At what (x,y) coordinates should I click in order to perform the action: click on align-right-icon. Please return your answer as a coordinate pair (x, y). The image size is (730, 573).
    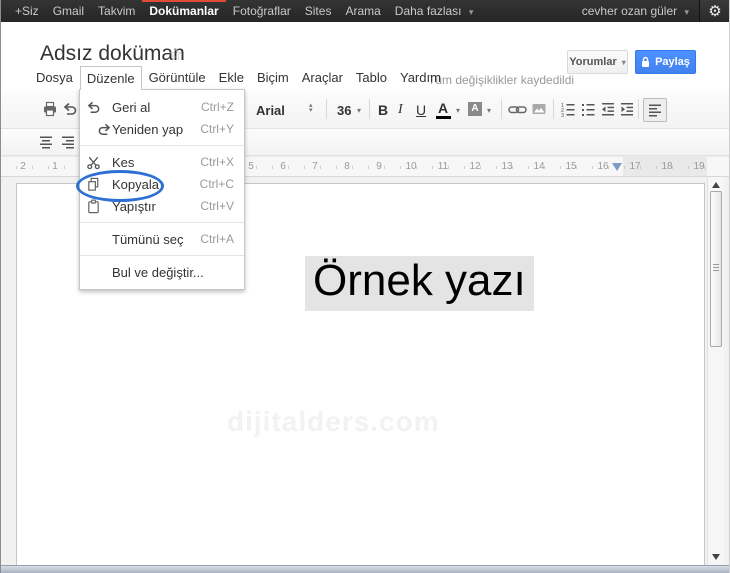
    Looking at the image, I should click on (68, 142).